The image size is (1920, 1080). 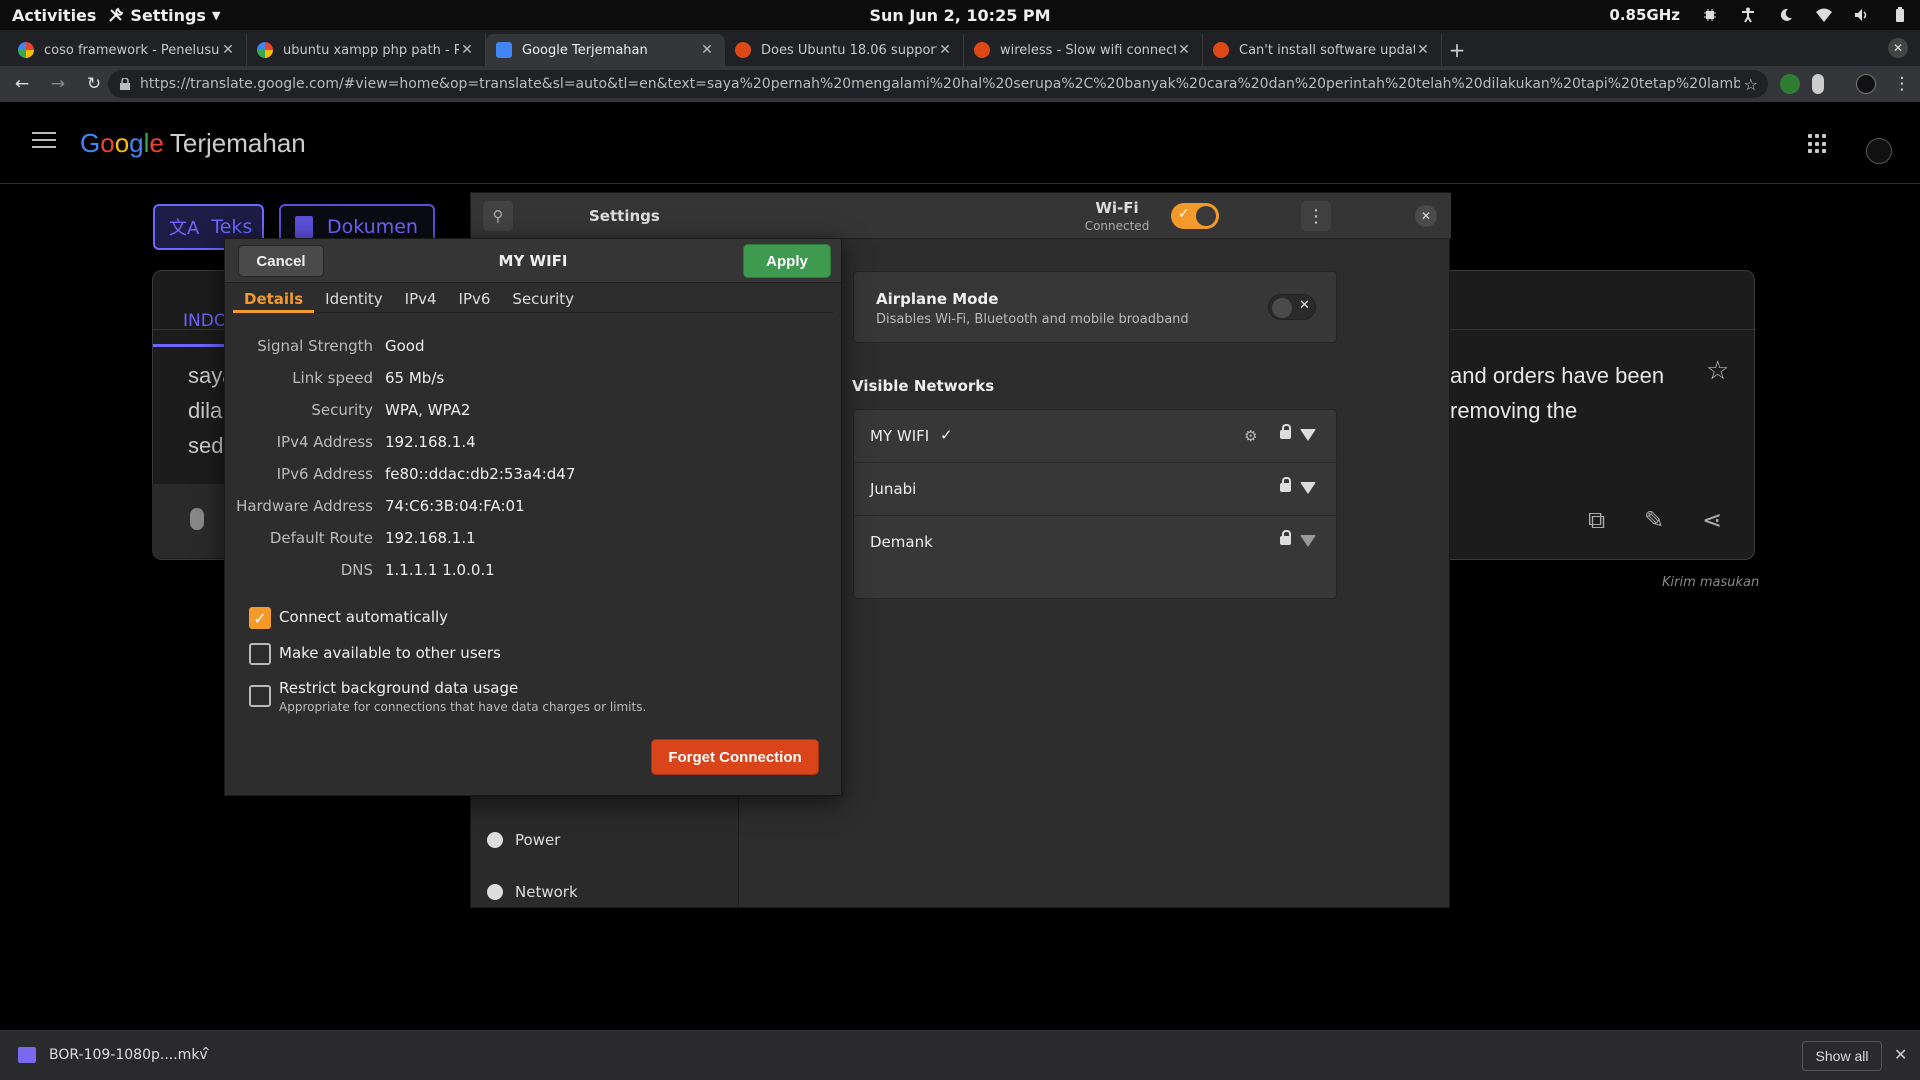 What do you see at coordinates (1866, 84) in the screenshot?
I see `profile-avatar` at bounding box center [1866, 84].